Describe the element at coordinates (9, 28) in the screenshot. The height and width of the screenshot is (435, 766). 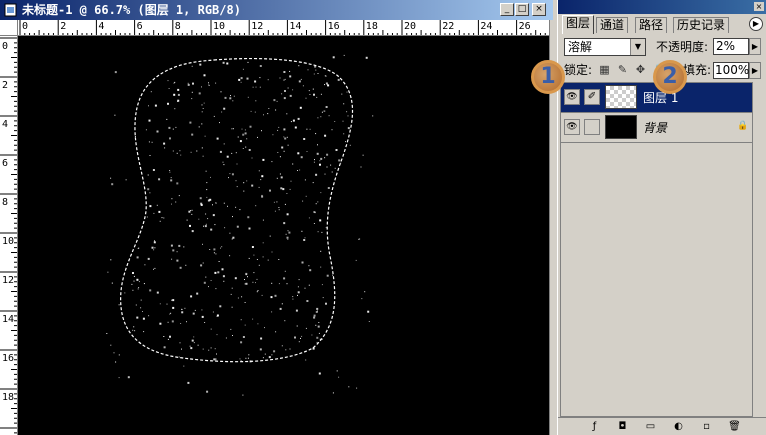
I see `ruler-origin` at that location.